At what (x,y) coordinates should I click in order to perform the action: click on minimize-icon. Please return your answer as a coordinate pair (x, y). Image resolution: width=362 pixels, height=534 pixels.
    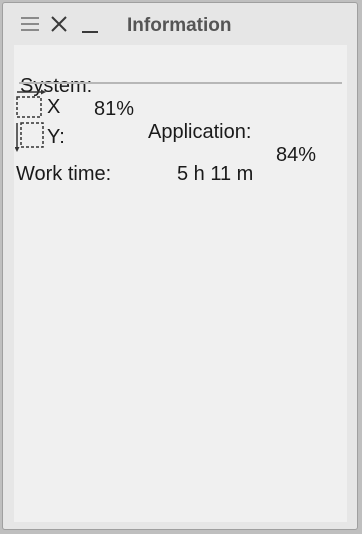
    Looking at the image, I should click on (90, 24).